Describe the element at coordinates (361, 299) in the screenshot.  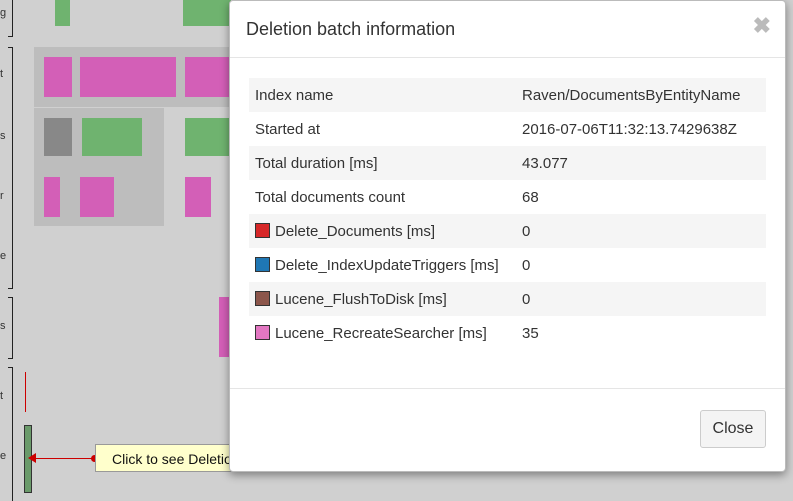
I see `row-key-label: Lucene_FlushToDisk [ms]` at that location.